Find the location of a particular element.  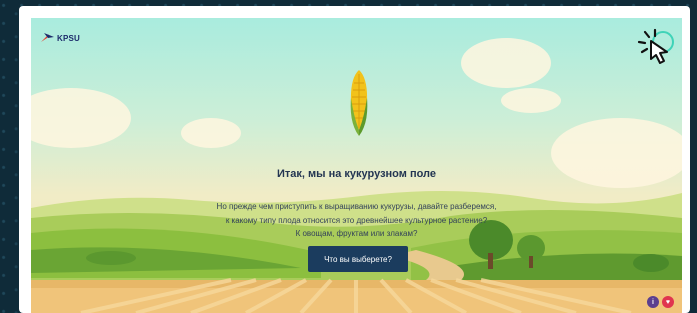

logo-text: KPSU is located at coordinates (69, 38).